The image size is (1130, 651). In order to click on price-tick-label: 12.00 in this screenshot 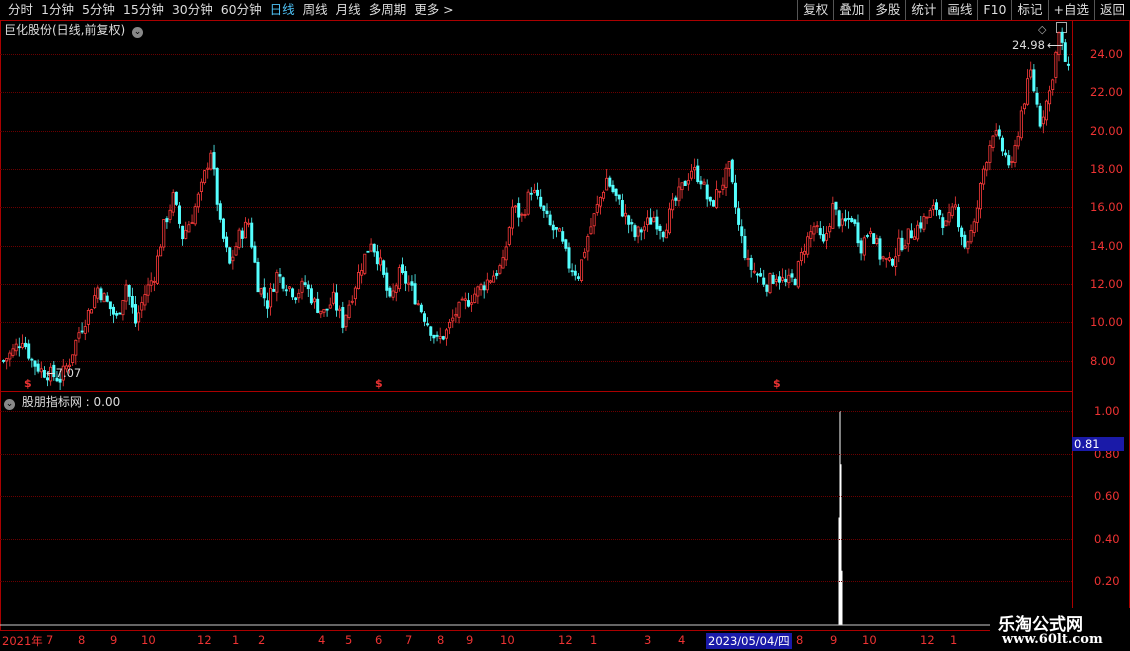, I will do `click(1106, 284)`.